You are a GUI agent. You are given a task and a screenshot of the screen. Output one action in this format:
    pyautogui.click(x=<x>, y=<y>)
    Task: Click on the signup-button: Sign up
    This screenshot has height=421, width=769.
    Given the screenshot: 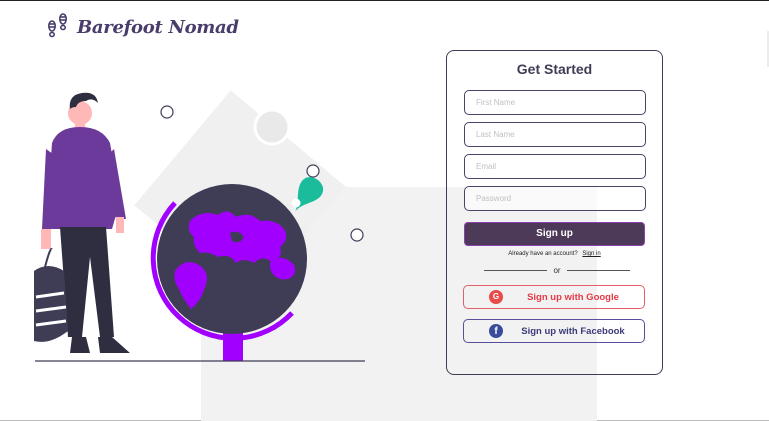 What is the action you would take?
    pyautogui.click(x=554, y=234)
    